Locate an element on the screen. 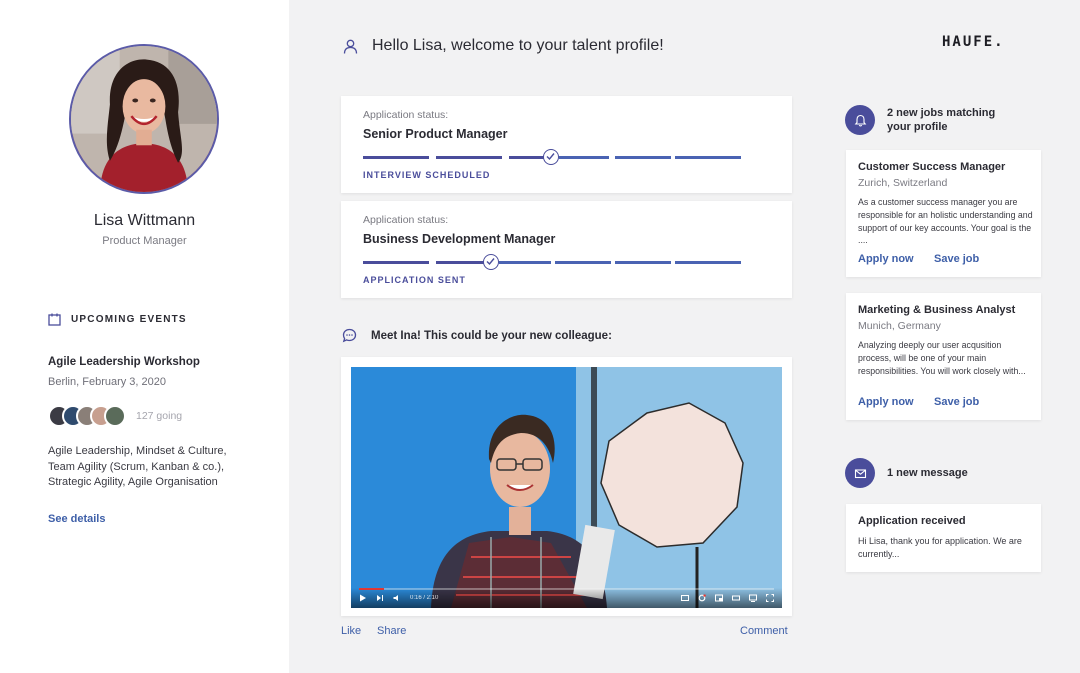 The height and width of the screenshot is (673, 1080). share-link: Share is located at coordinates (391, 631).